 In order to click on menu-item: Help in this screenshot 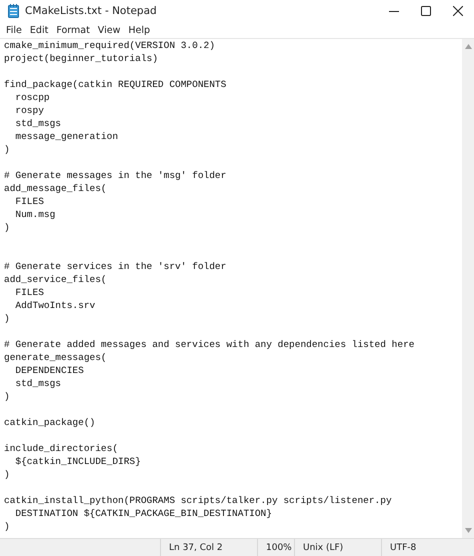, I will do `click(139, 30)`.